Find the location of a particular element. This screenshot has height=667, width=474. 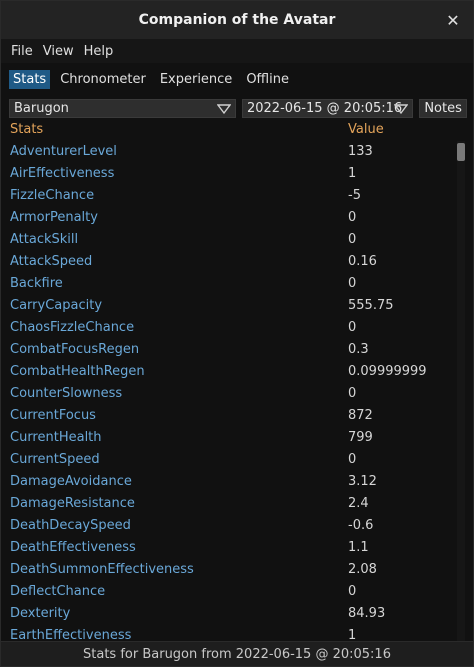

stat-value: 0.16 is located at coordinates (362, 261).